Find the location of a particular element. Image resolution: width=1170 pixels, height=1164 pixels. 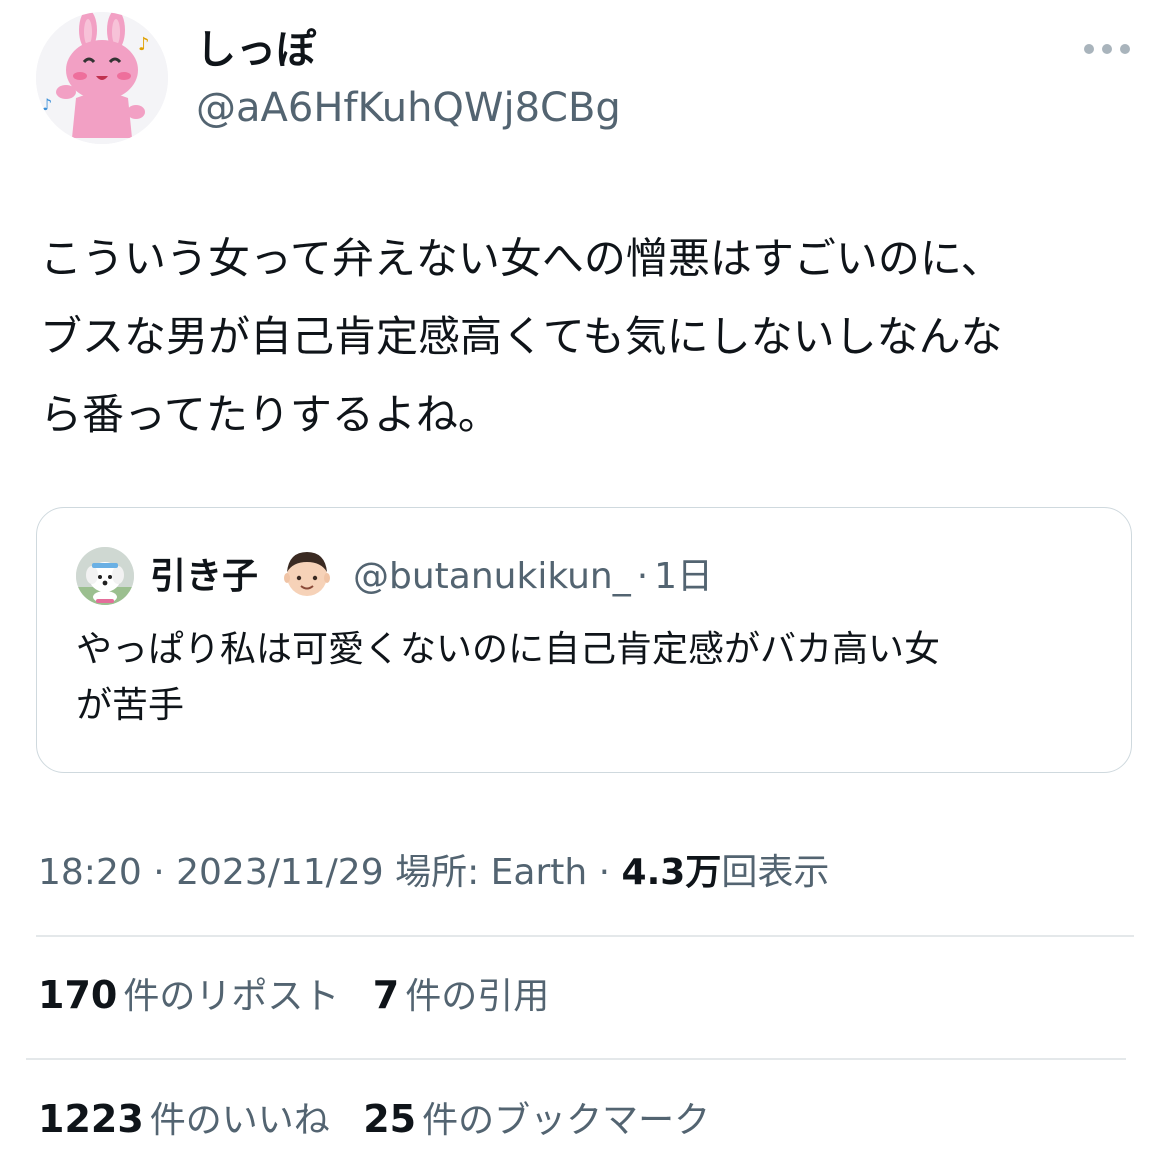

tweet-meta: 18:20 · 2023/11/29 場所: Earth · 4.3万回表示 is located at coordinates (433, 873).